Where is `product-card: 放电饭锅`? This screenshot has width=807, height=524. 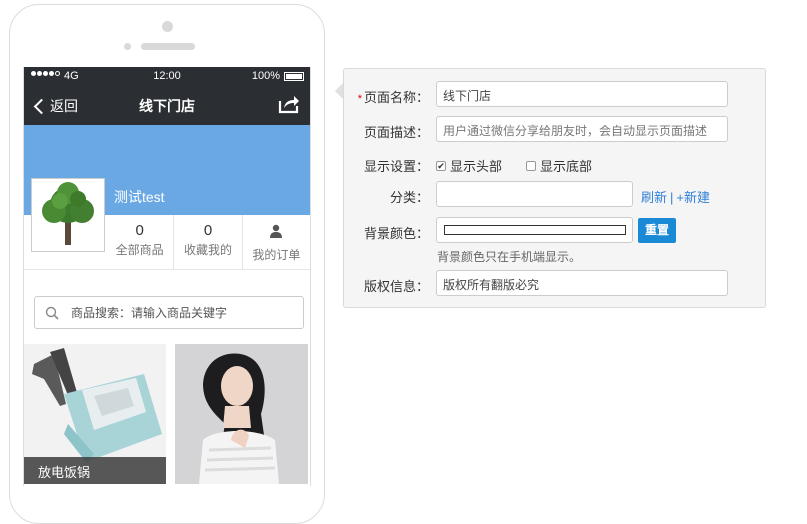
product-card: 放电饭锅 is located at coordinates (95, 414).